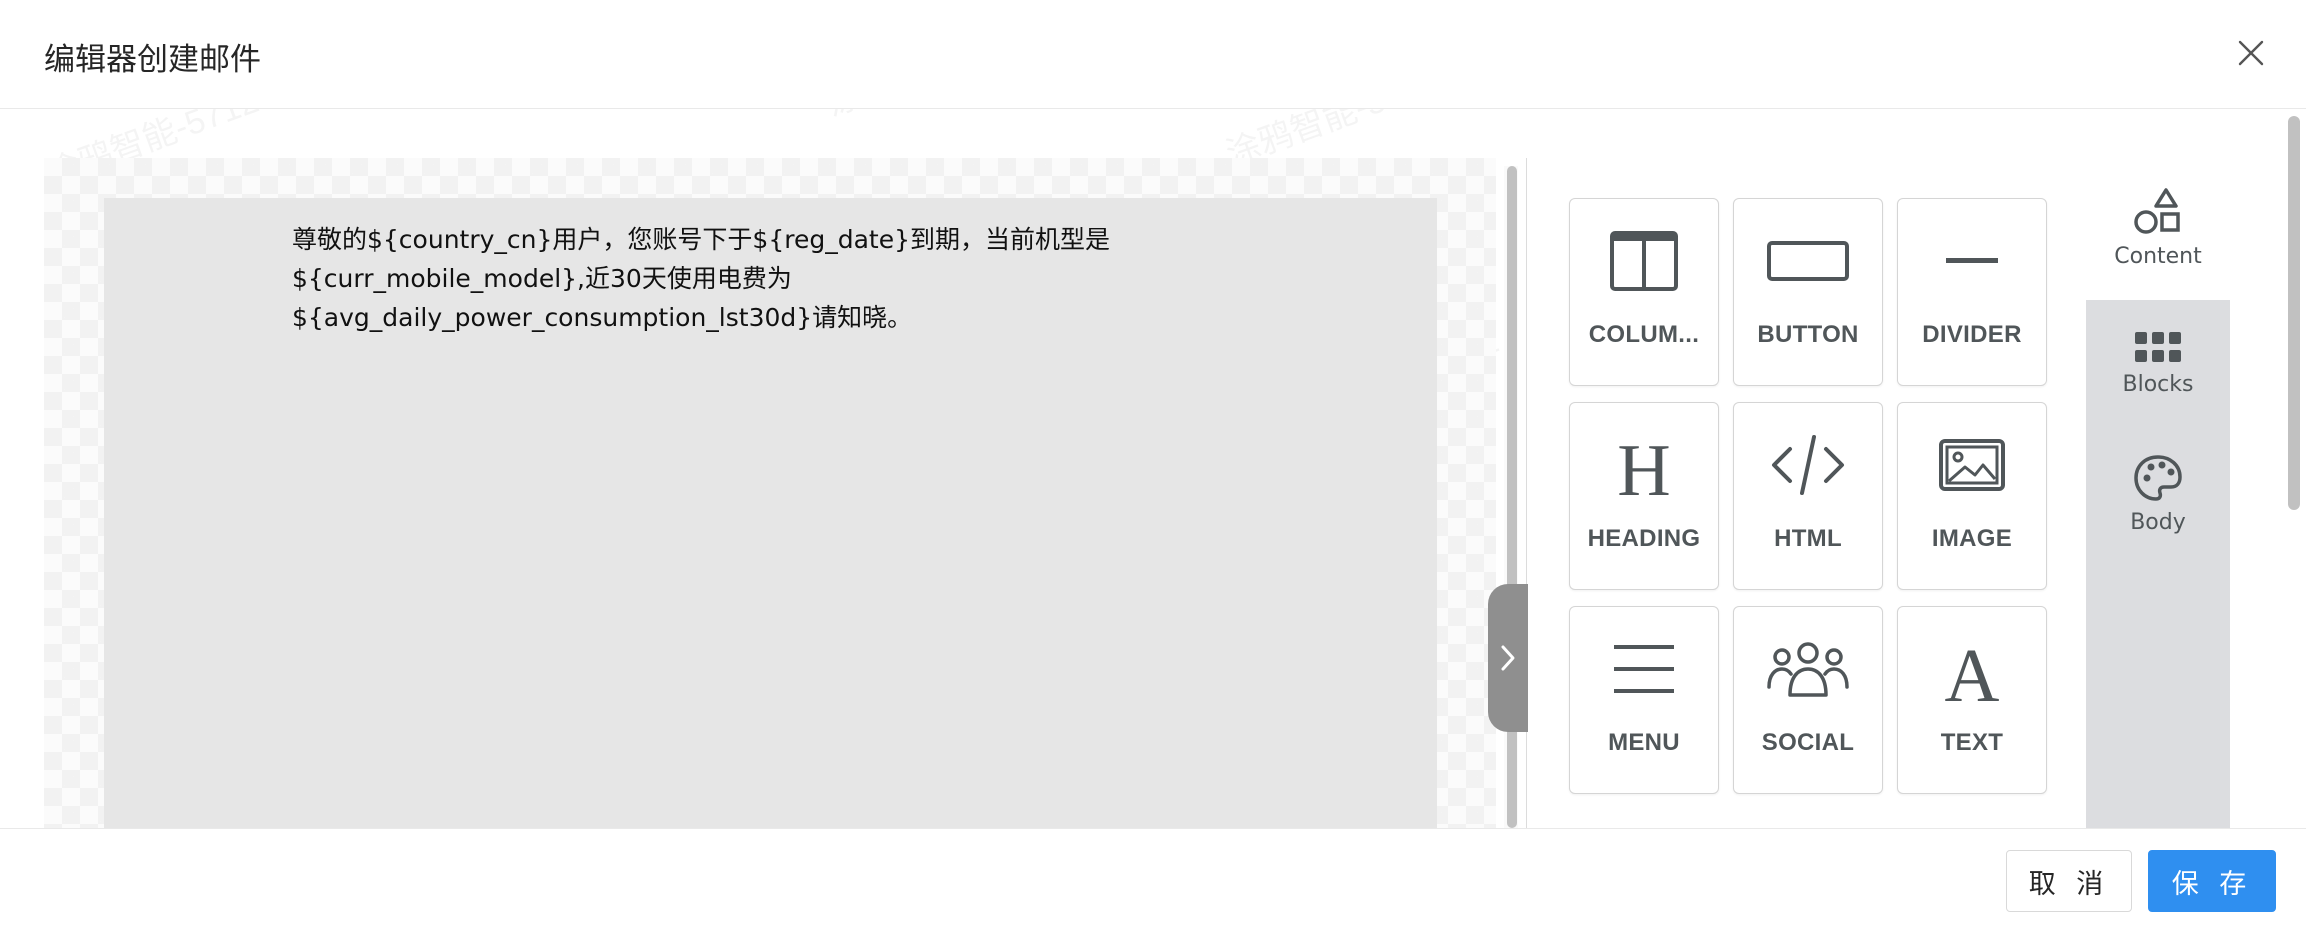 The height and width of the screenshot is (934, 2306). I want to click on tool-social: SOCIAL, so click(1808, 700).